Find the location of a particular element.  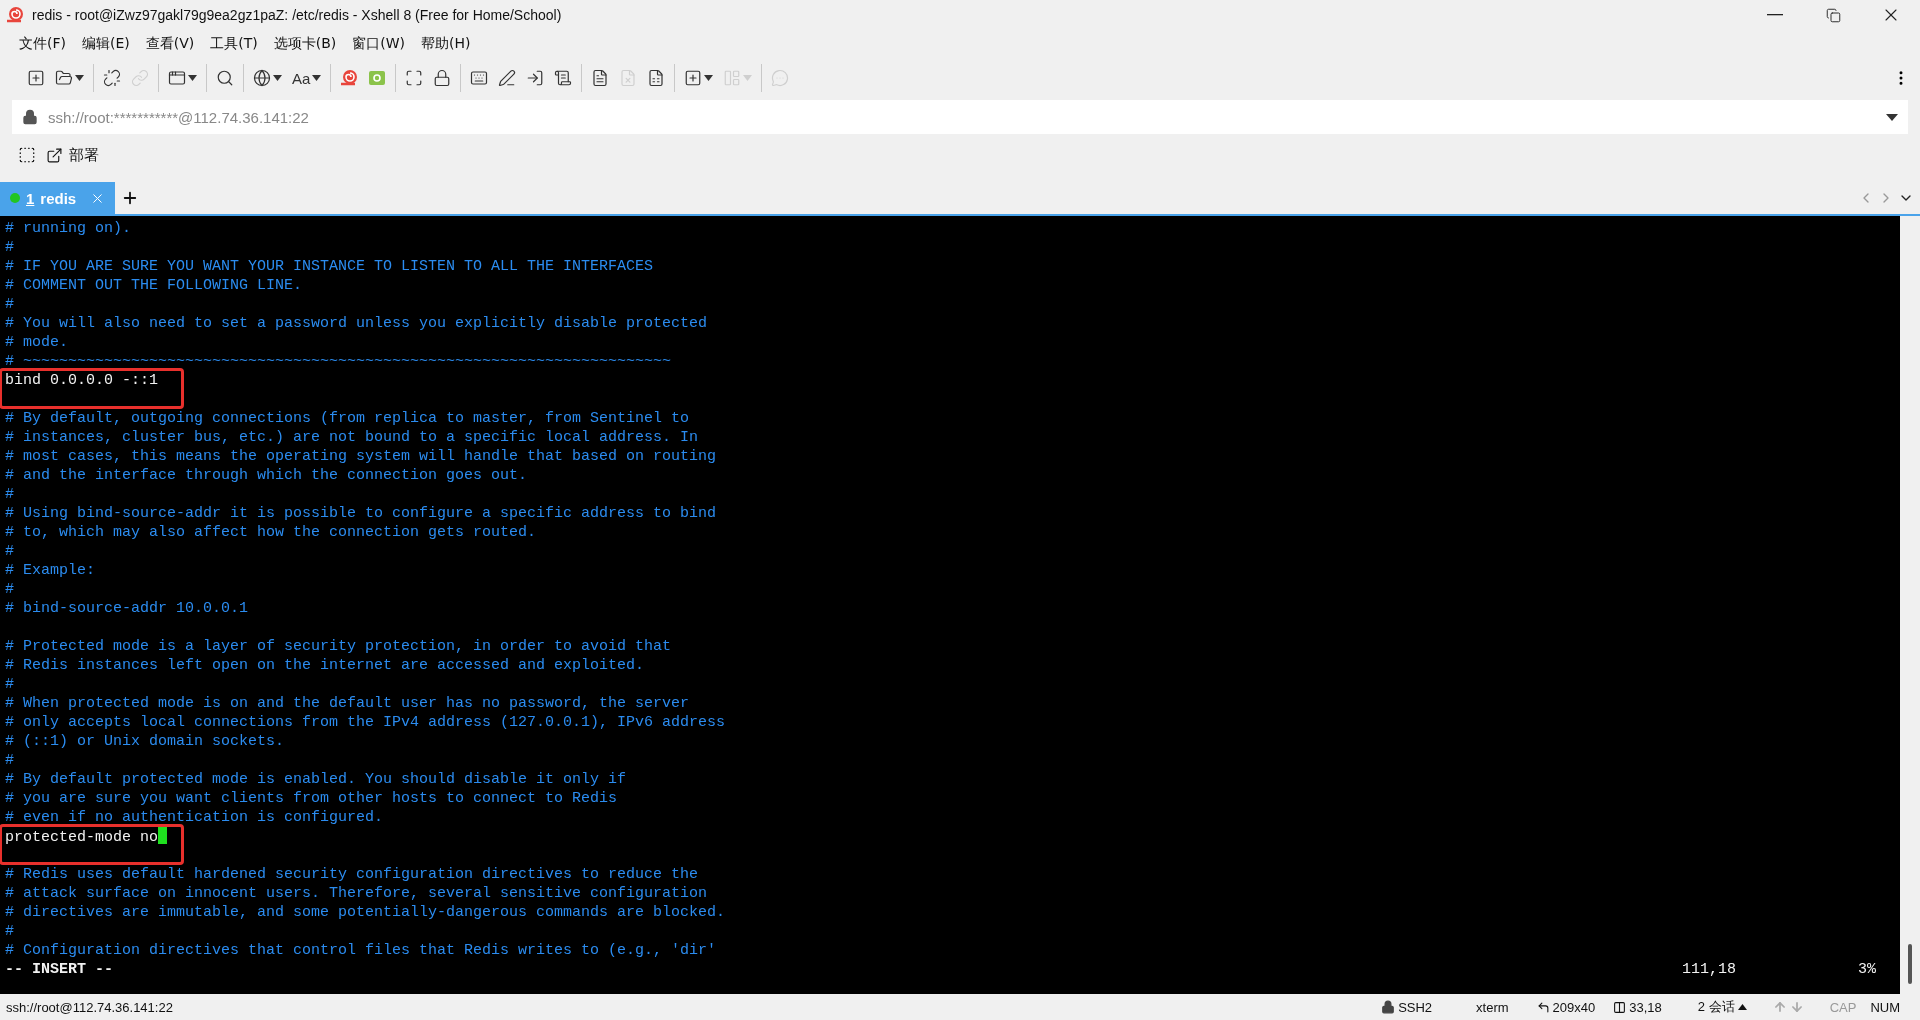

search-icon is located at coordinates (225, 78).